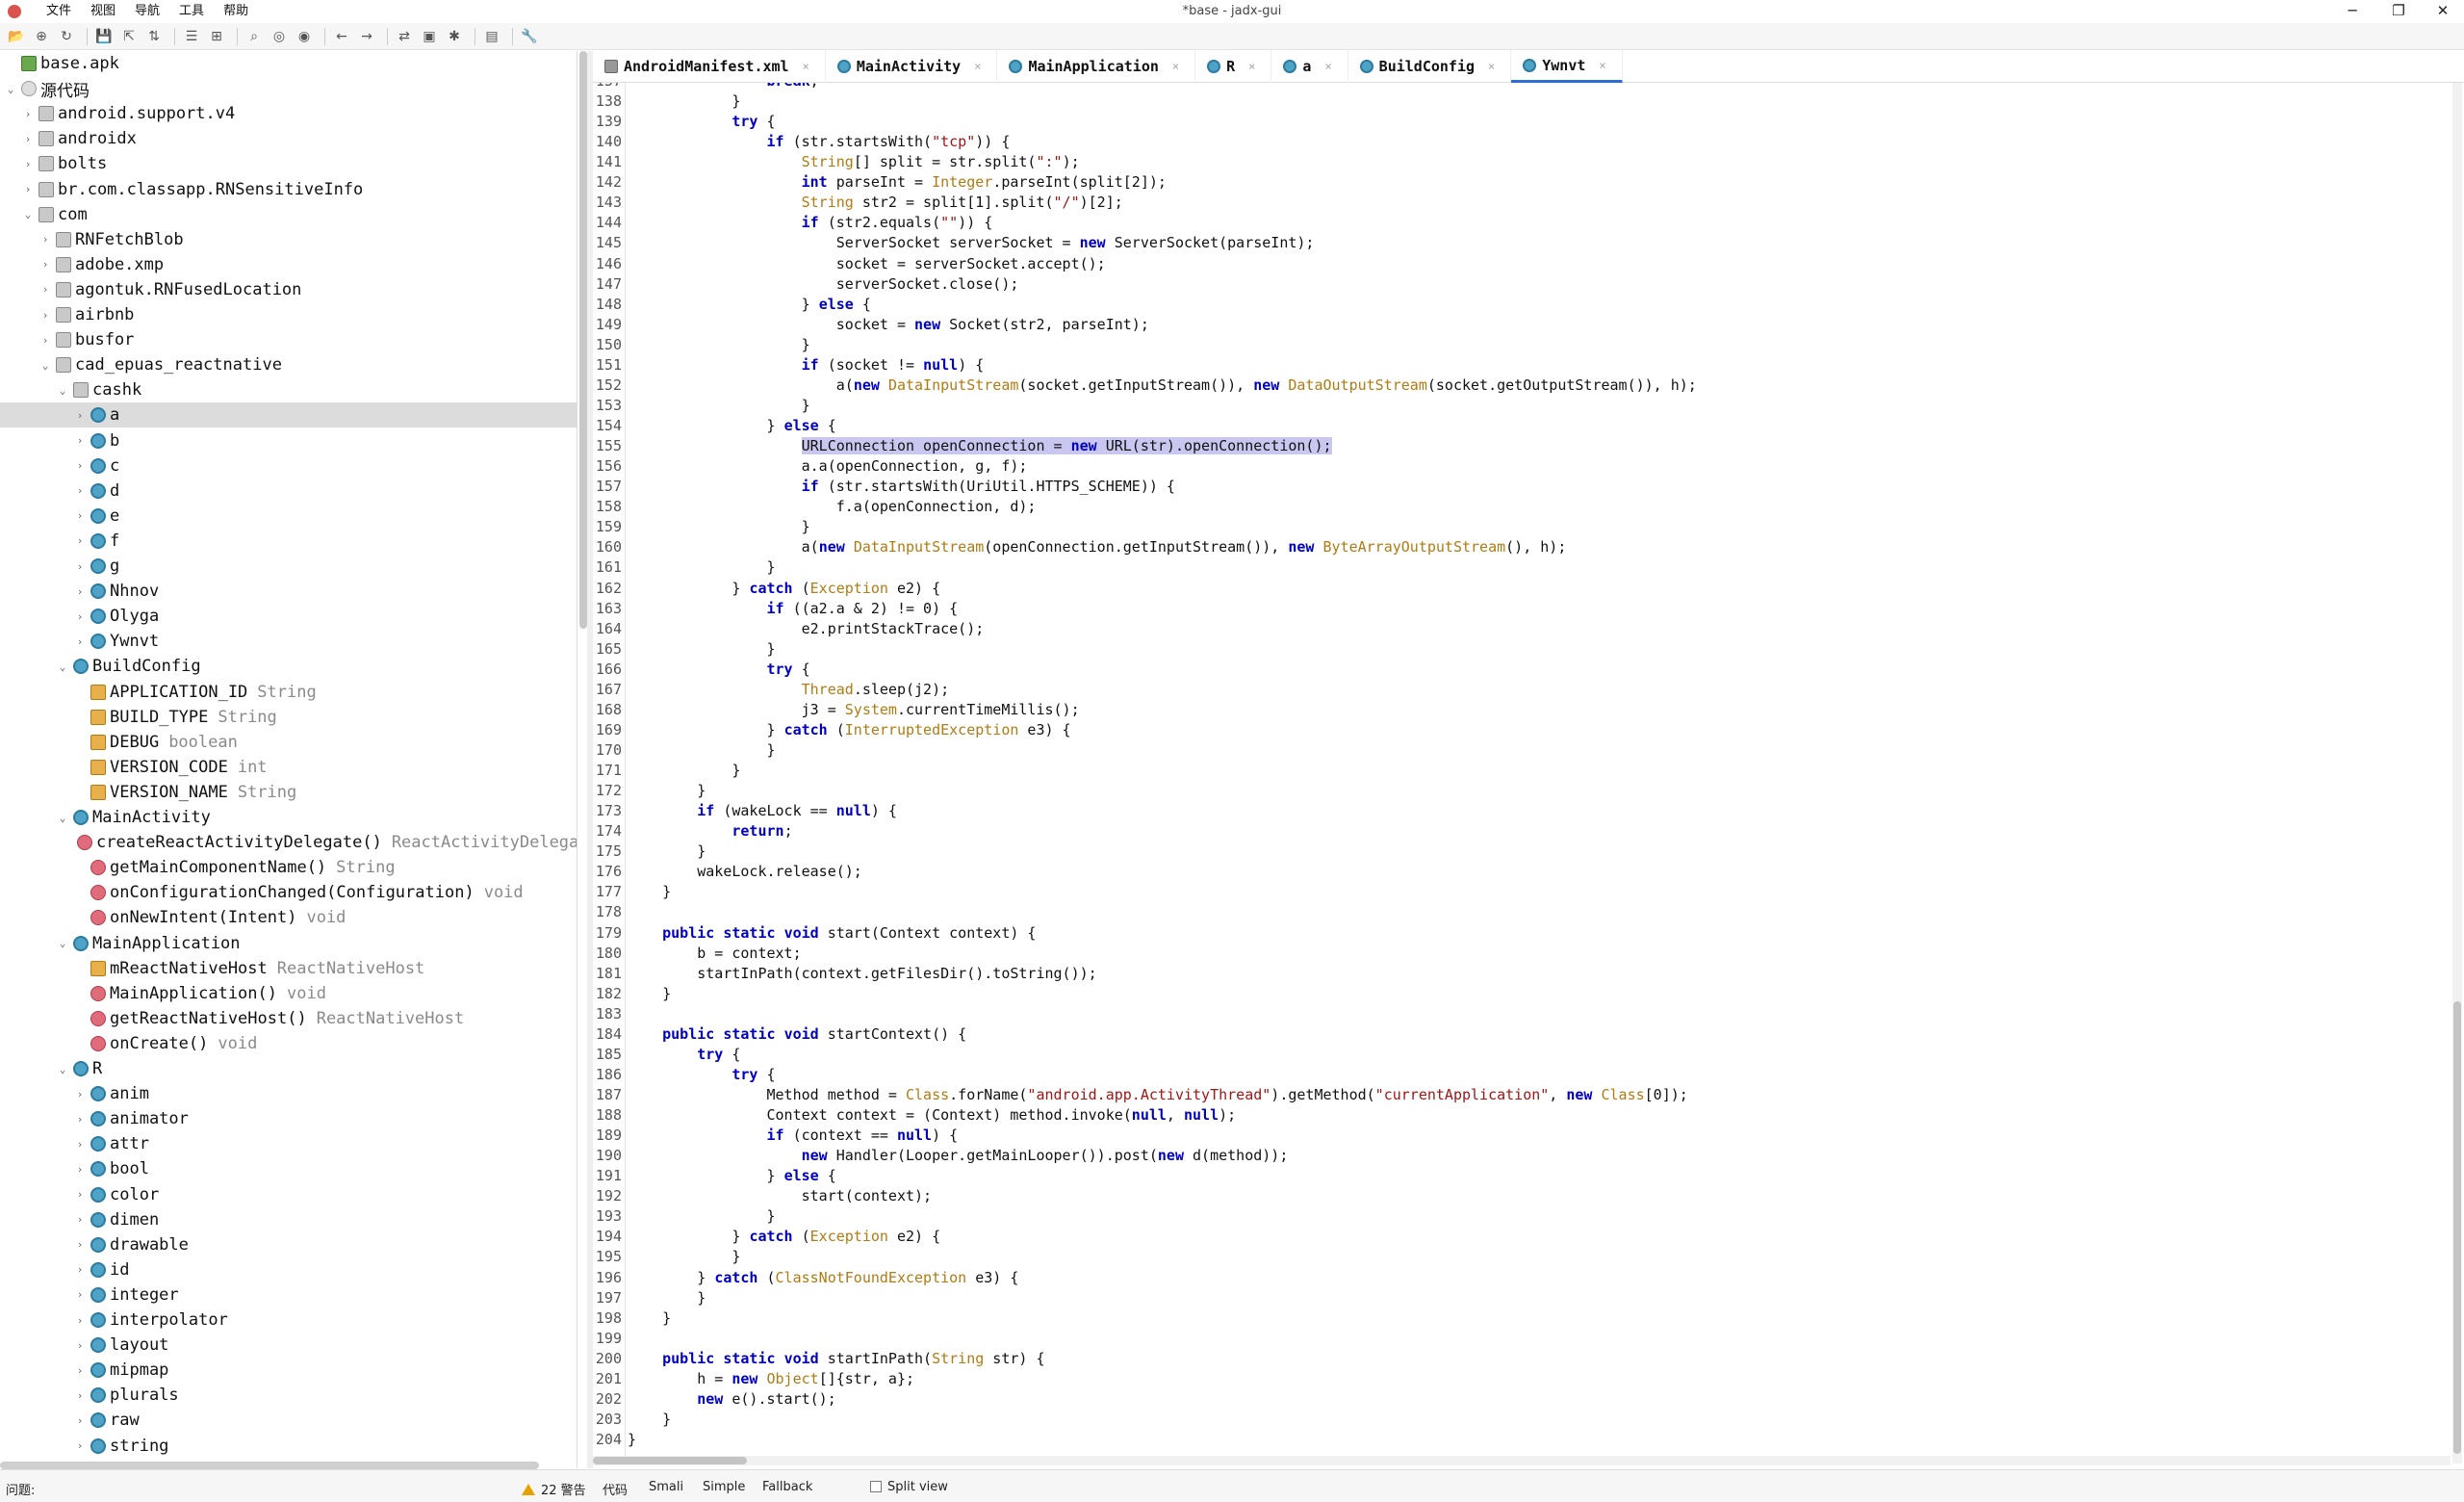 Image resolution: width=2464 pixels, height=1502 pixels. What do you see at coordinates (288, 1118) in the screenshot?
I see `tree-node: › animator` at bounding box center [288, 1118].